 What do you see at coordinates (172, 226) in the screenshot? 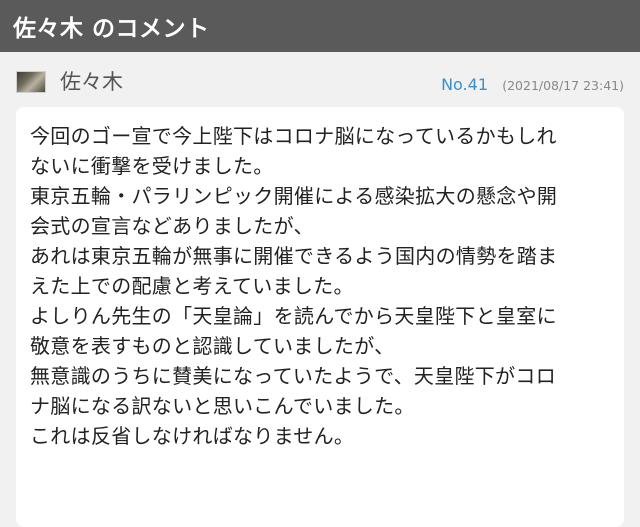
I see `comment-line: 会式の宣言などありましたが、` at bounding box center [172, 226].